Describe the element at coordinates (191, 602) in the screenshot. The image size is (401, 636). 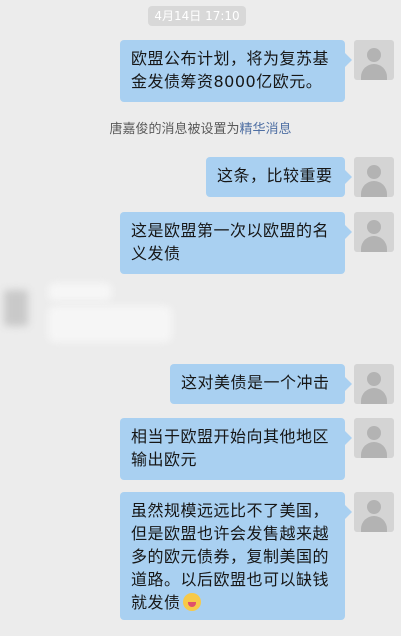
I see `face-with-tongue-emoji` at that location.